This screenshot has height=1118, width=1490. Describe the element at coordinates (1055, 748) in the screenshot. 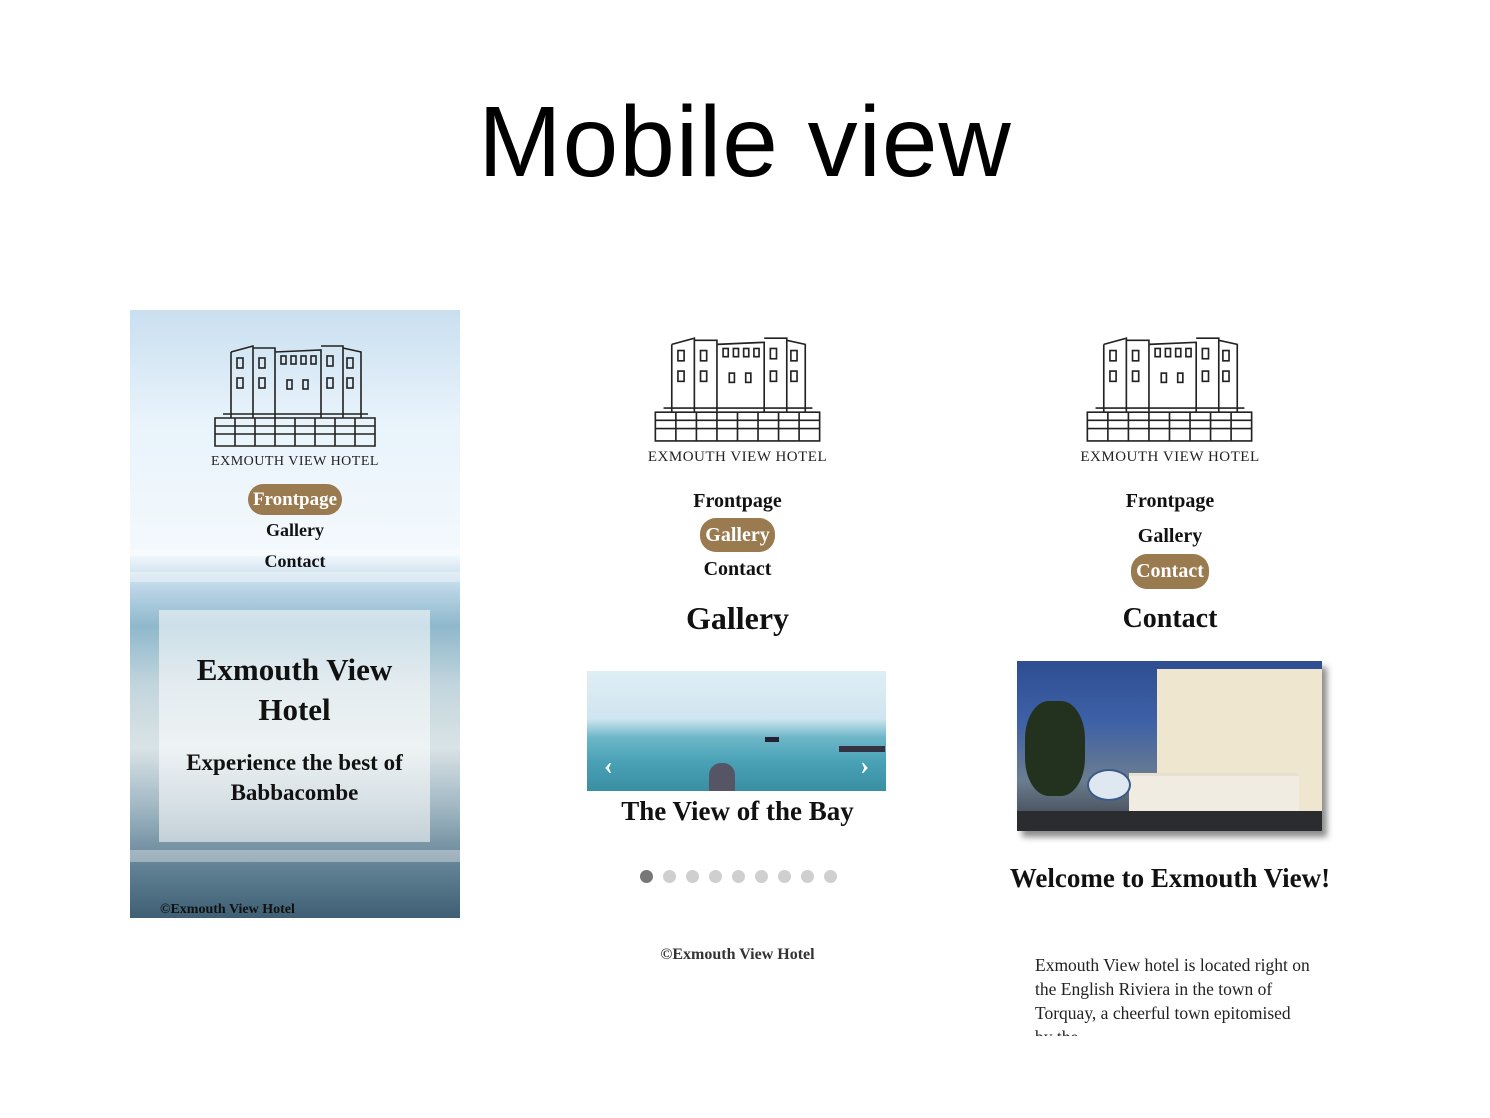

I see `palm-tree` at that location.